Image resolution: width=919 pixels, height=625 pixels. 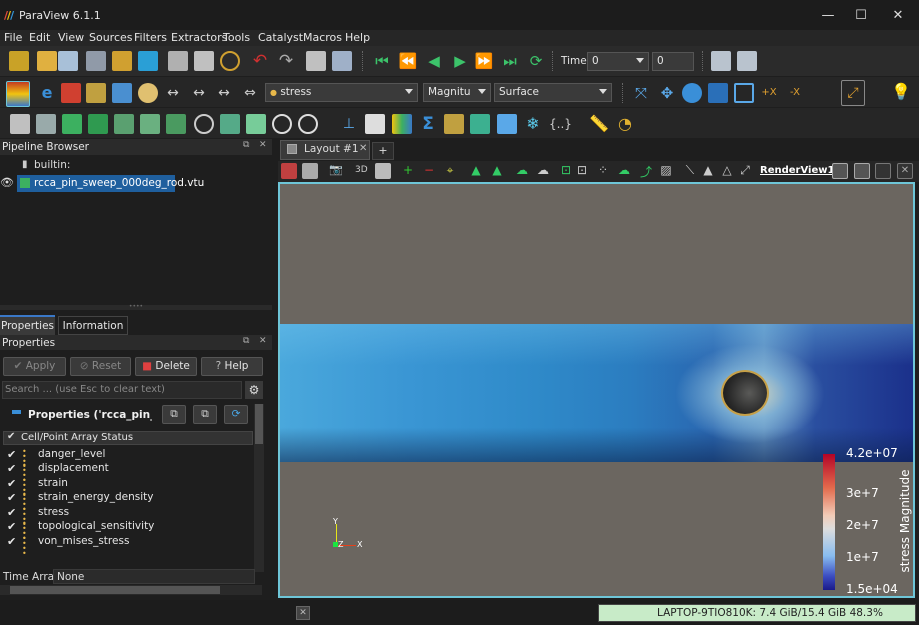 I want to click on apply-button: ✔ Apply, so click(x=34, y=366).